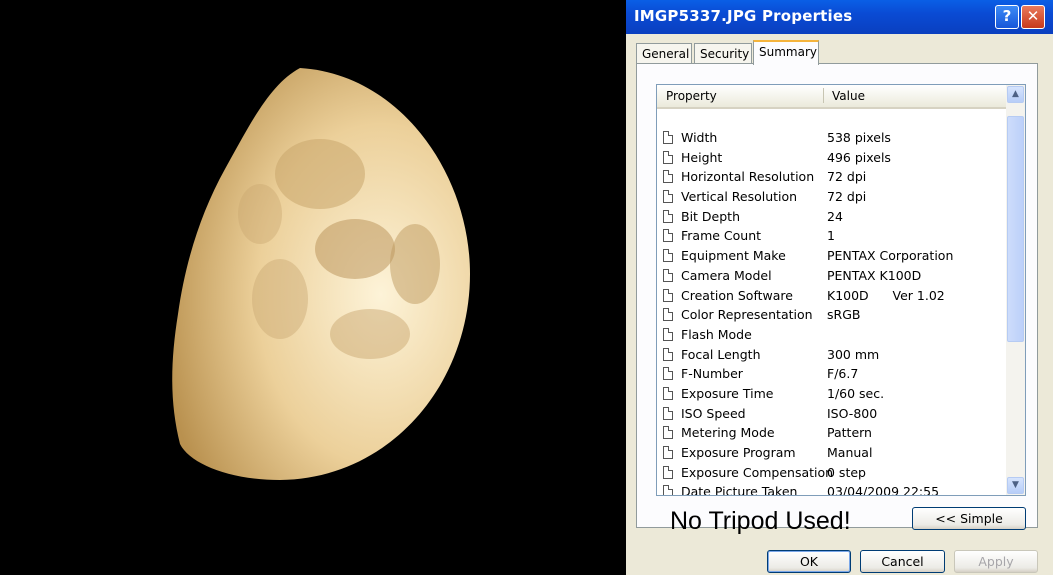  What do you see at coordinates (723, 53) in the screenshot?
I see `tab-security: Security` at bounding box center [723, 53].